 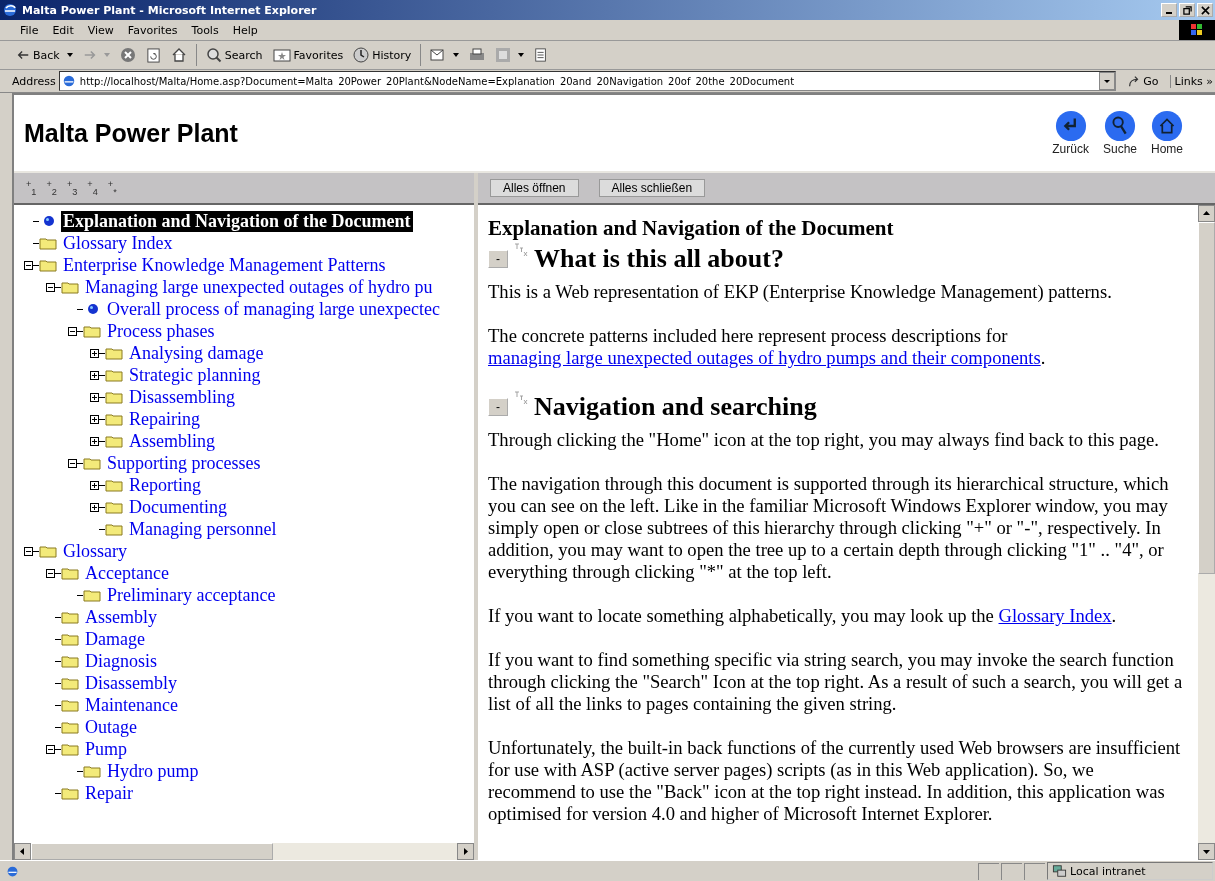 I want to click on menu-item: File, so click(x=29, y=30).